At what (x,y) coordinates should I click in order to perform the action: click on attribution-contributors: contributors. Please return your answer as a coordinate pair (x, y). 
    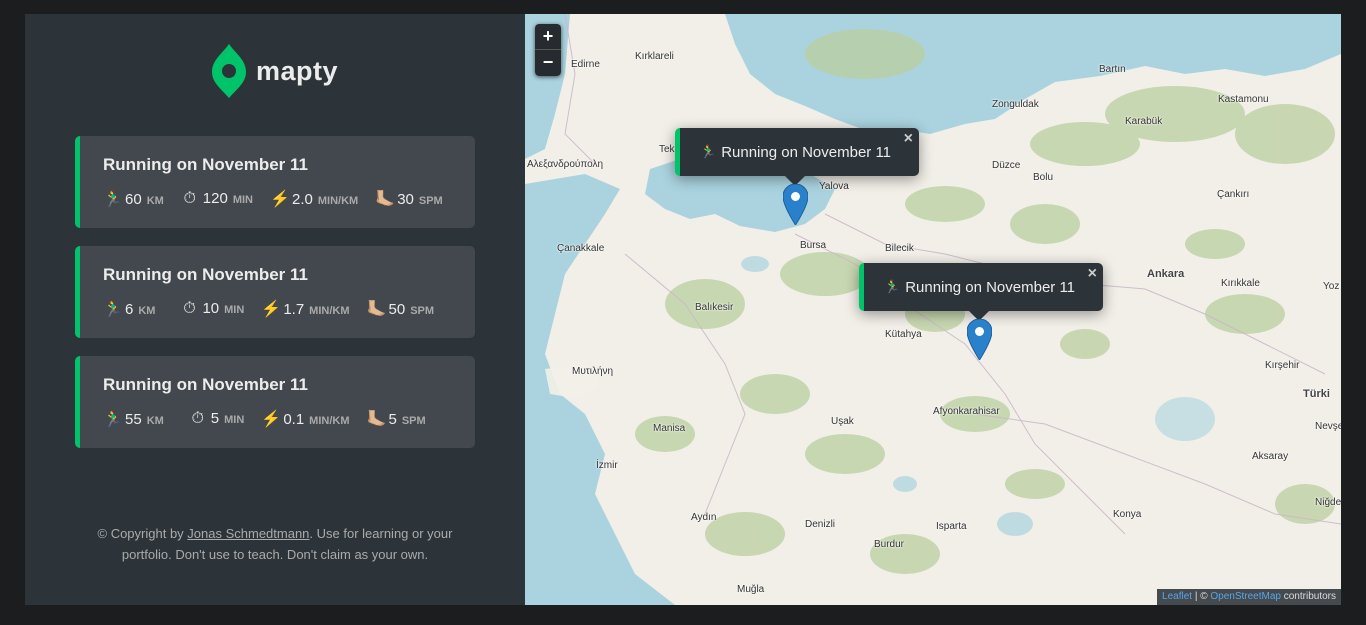
    Looking at the image, I should click on (1308, 596).